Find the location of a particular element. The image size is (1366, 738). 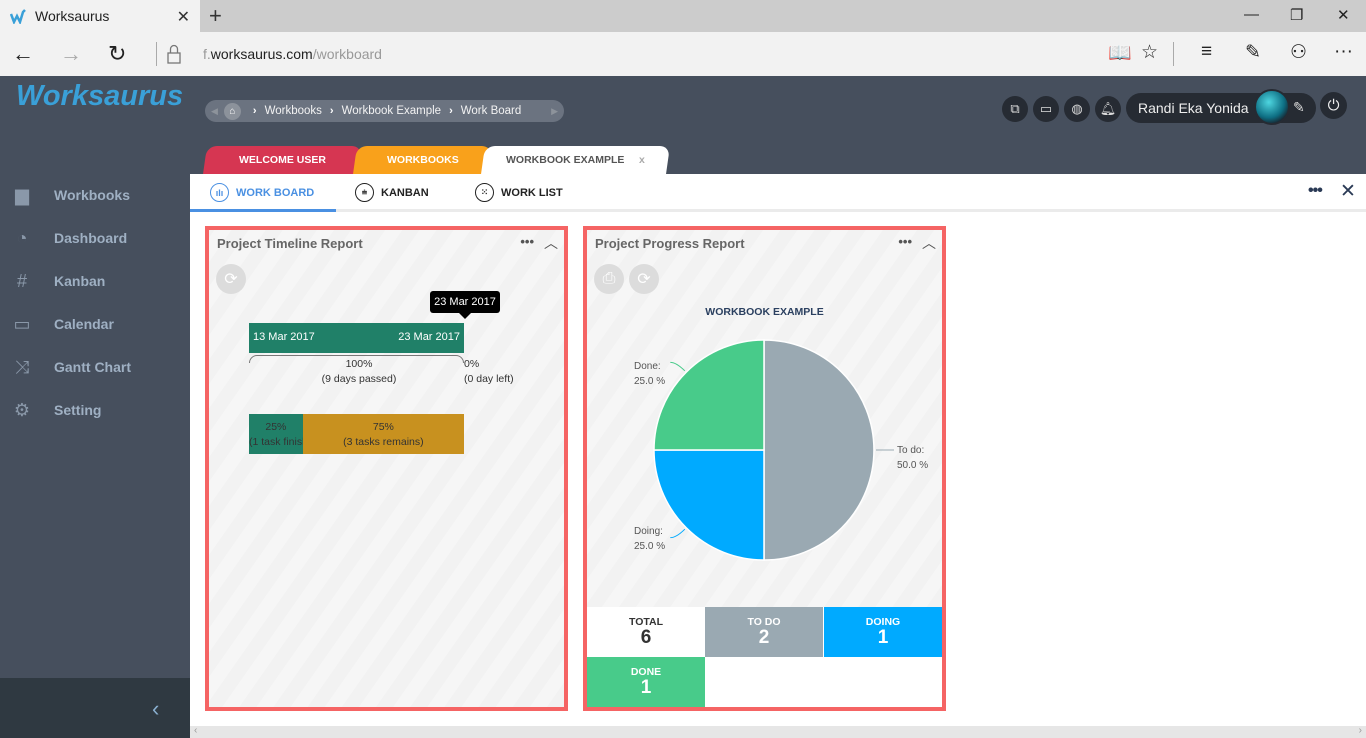

bell-icon: 🔔︎ is located at coordinates (1108, 109).